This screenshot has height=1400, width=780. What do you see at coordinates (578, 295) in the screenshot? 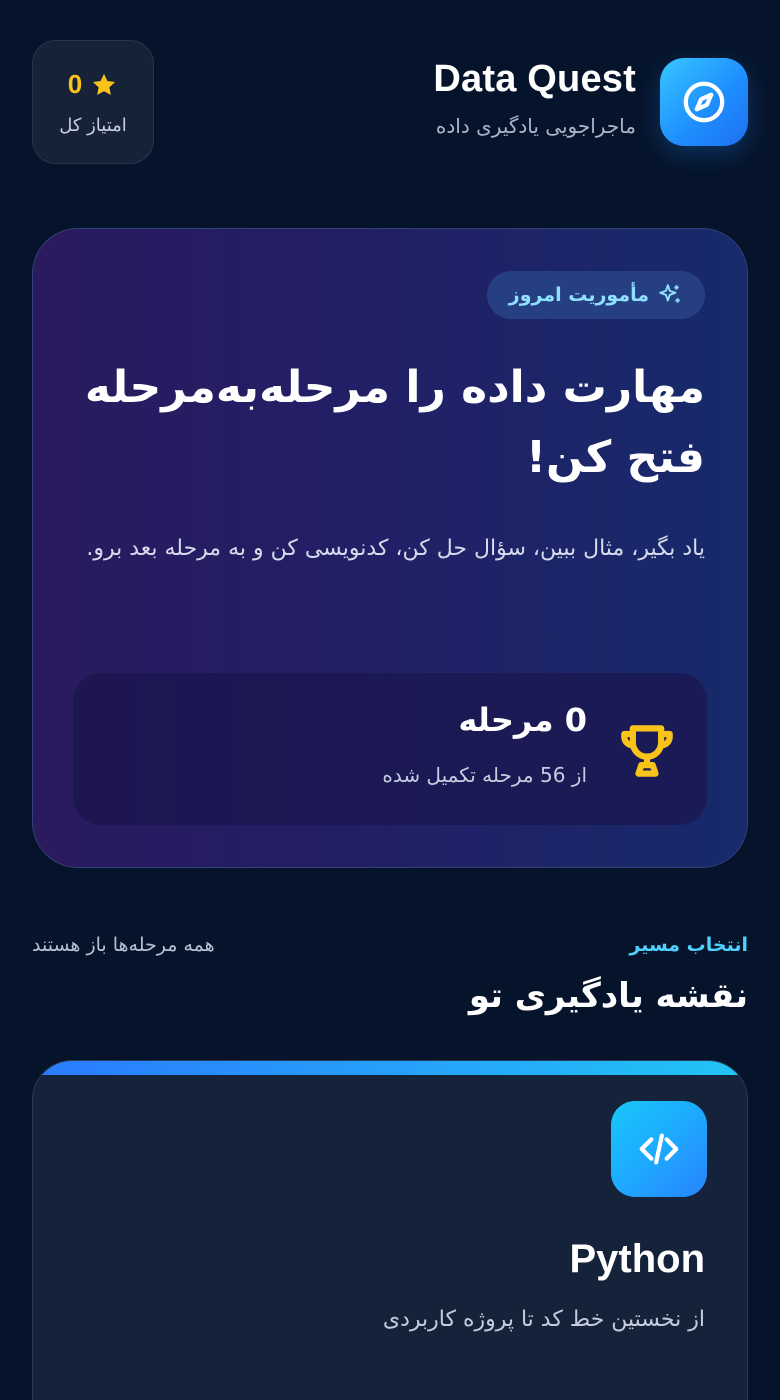
I see `mission-badge-label: مأموریت امروز` at bounding box center [578, 295].